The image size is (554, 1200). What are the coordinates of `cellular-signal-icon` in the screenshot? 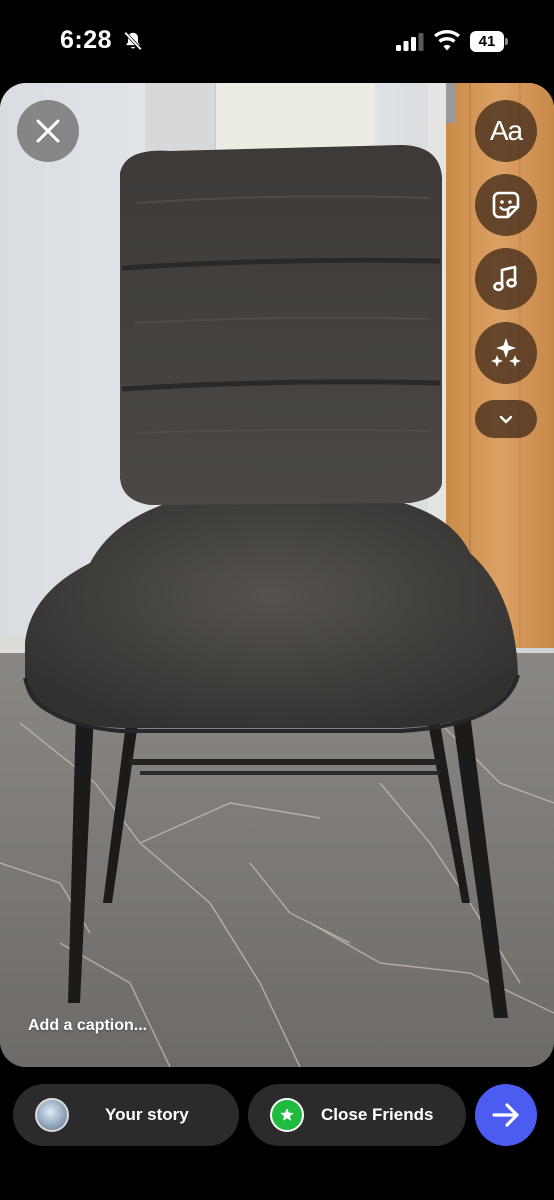 It's located at (410, 42).